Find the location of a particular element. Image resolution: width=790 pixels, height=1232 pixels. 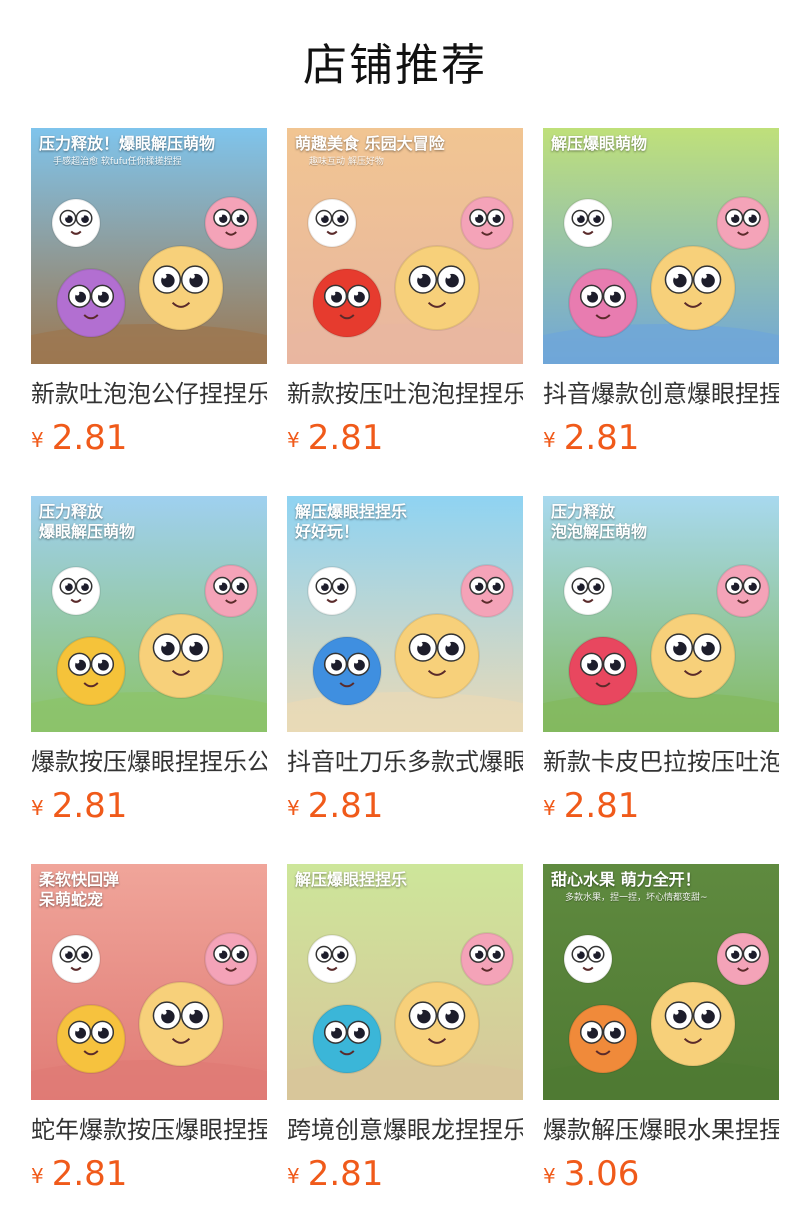

product-card: 解压爆眼捏捏乐 好好玩！ 抖音吐刀乐多款式爆眼捏捏 ¥2.81 is located at coordinates (405, 680).